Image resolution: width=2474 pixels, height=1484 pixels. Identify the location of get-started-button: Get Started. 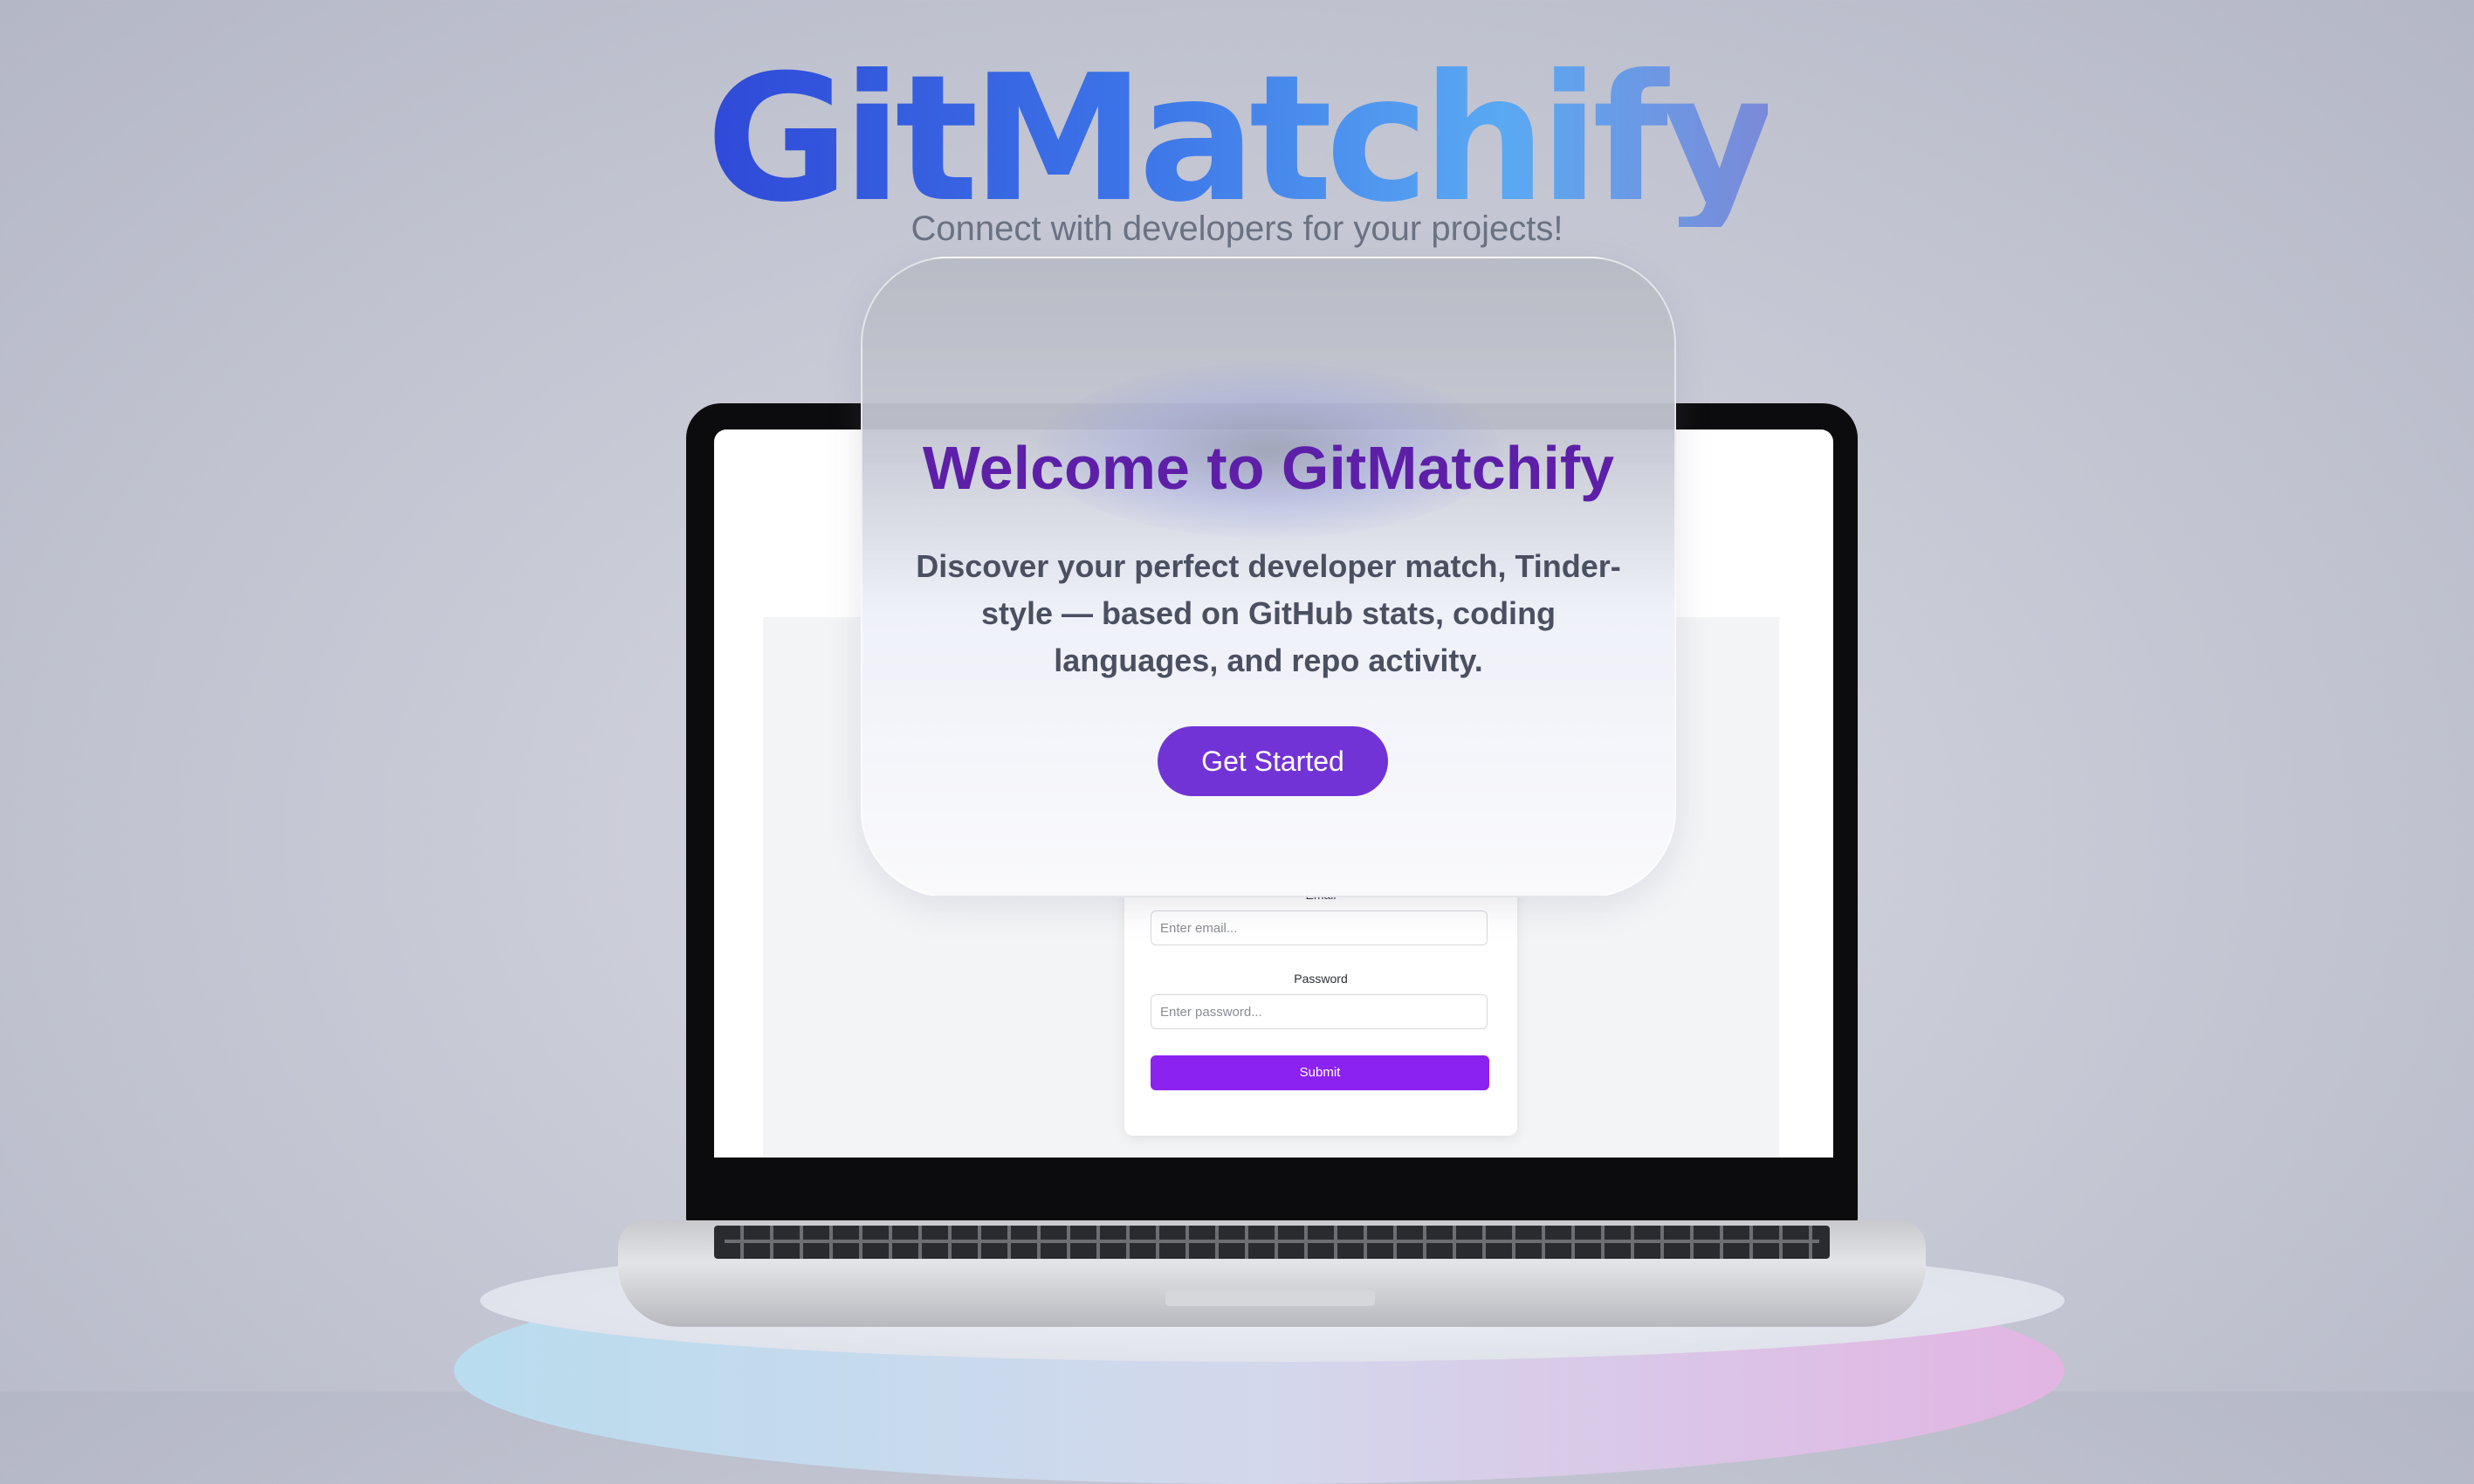
(1273, 761).